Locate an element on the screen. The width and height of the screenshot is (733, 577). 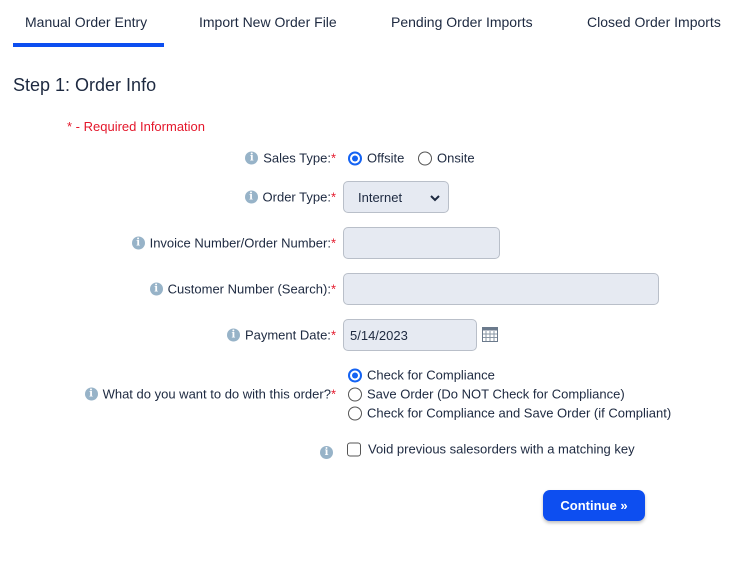
payment-date-label: i Payment Date:* is located at coordinates (281, 335).